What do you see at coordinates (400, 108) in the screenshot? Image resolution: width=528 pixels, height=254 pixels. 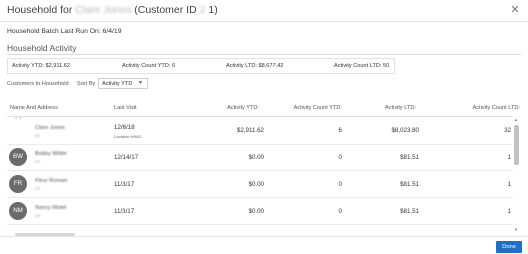 I see `col-activity-ltd: Activity LTD:` at bounding box center [400, 108].